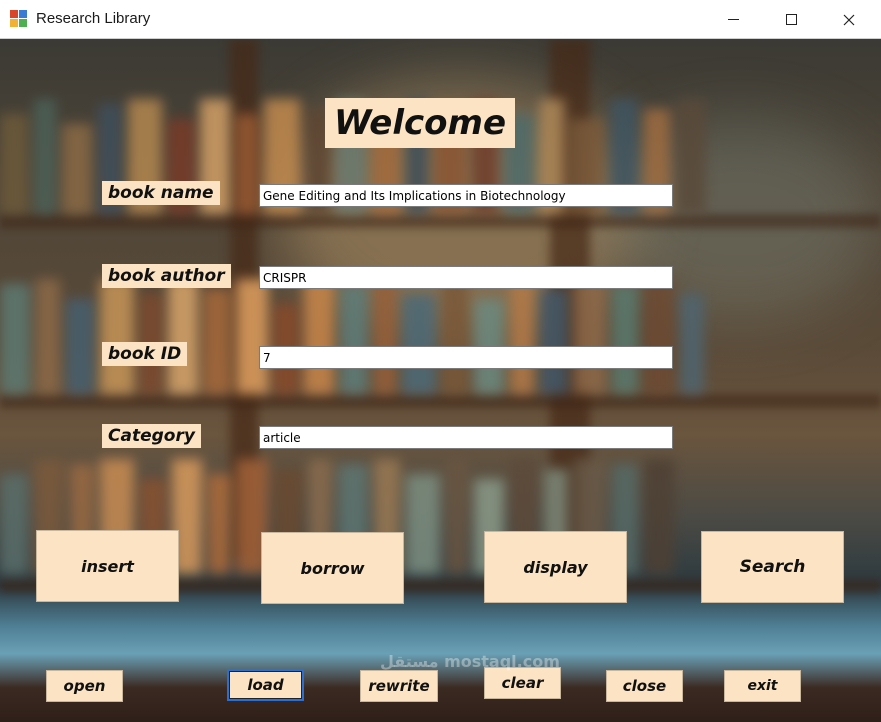 This screenshot has width=881, height=722. I want to click on close-button: close, so click(644, 686).